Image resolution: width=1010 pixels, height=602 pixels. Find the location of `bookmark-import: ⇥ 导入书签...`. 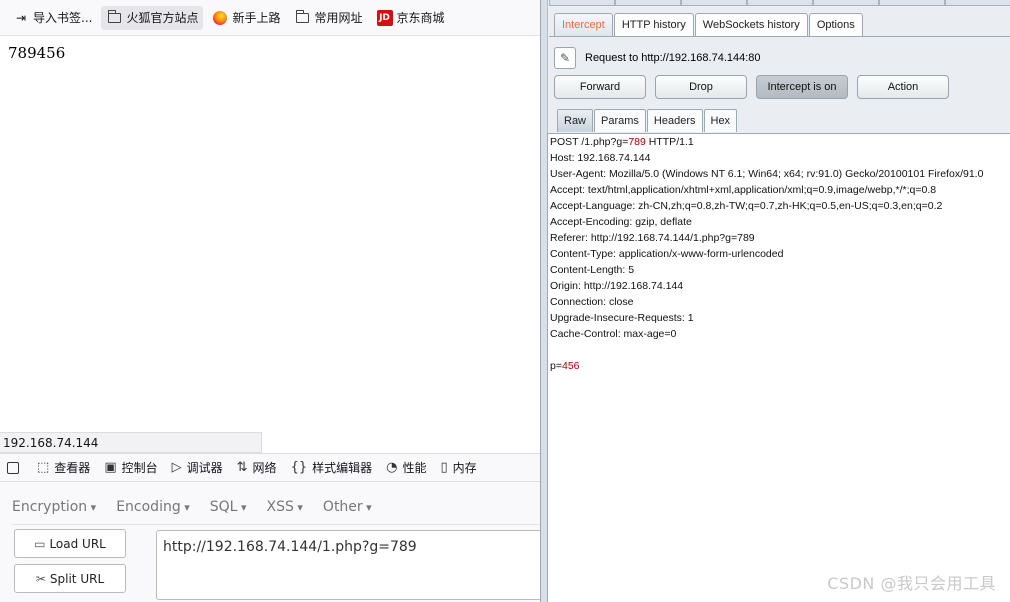

bookmark-import: ⇥ 导入书签... is located at coordinates (52, 18).